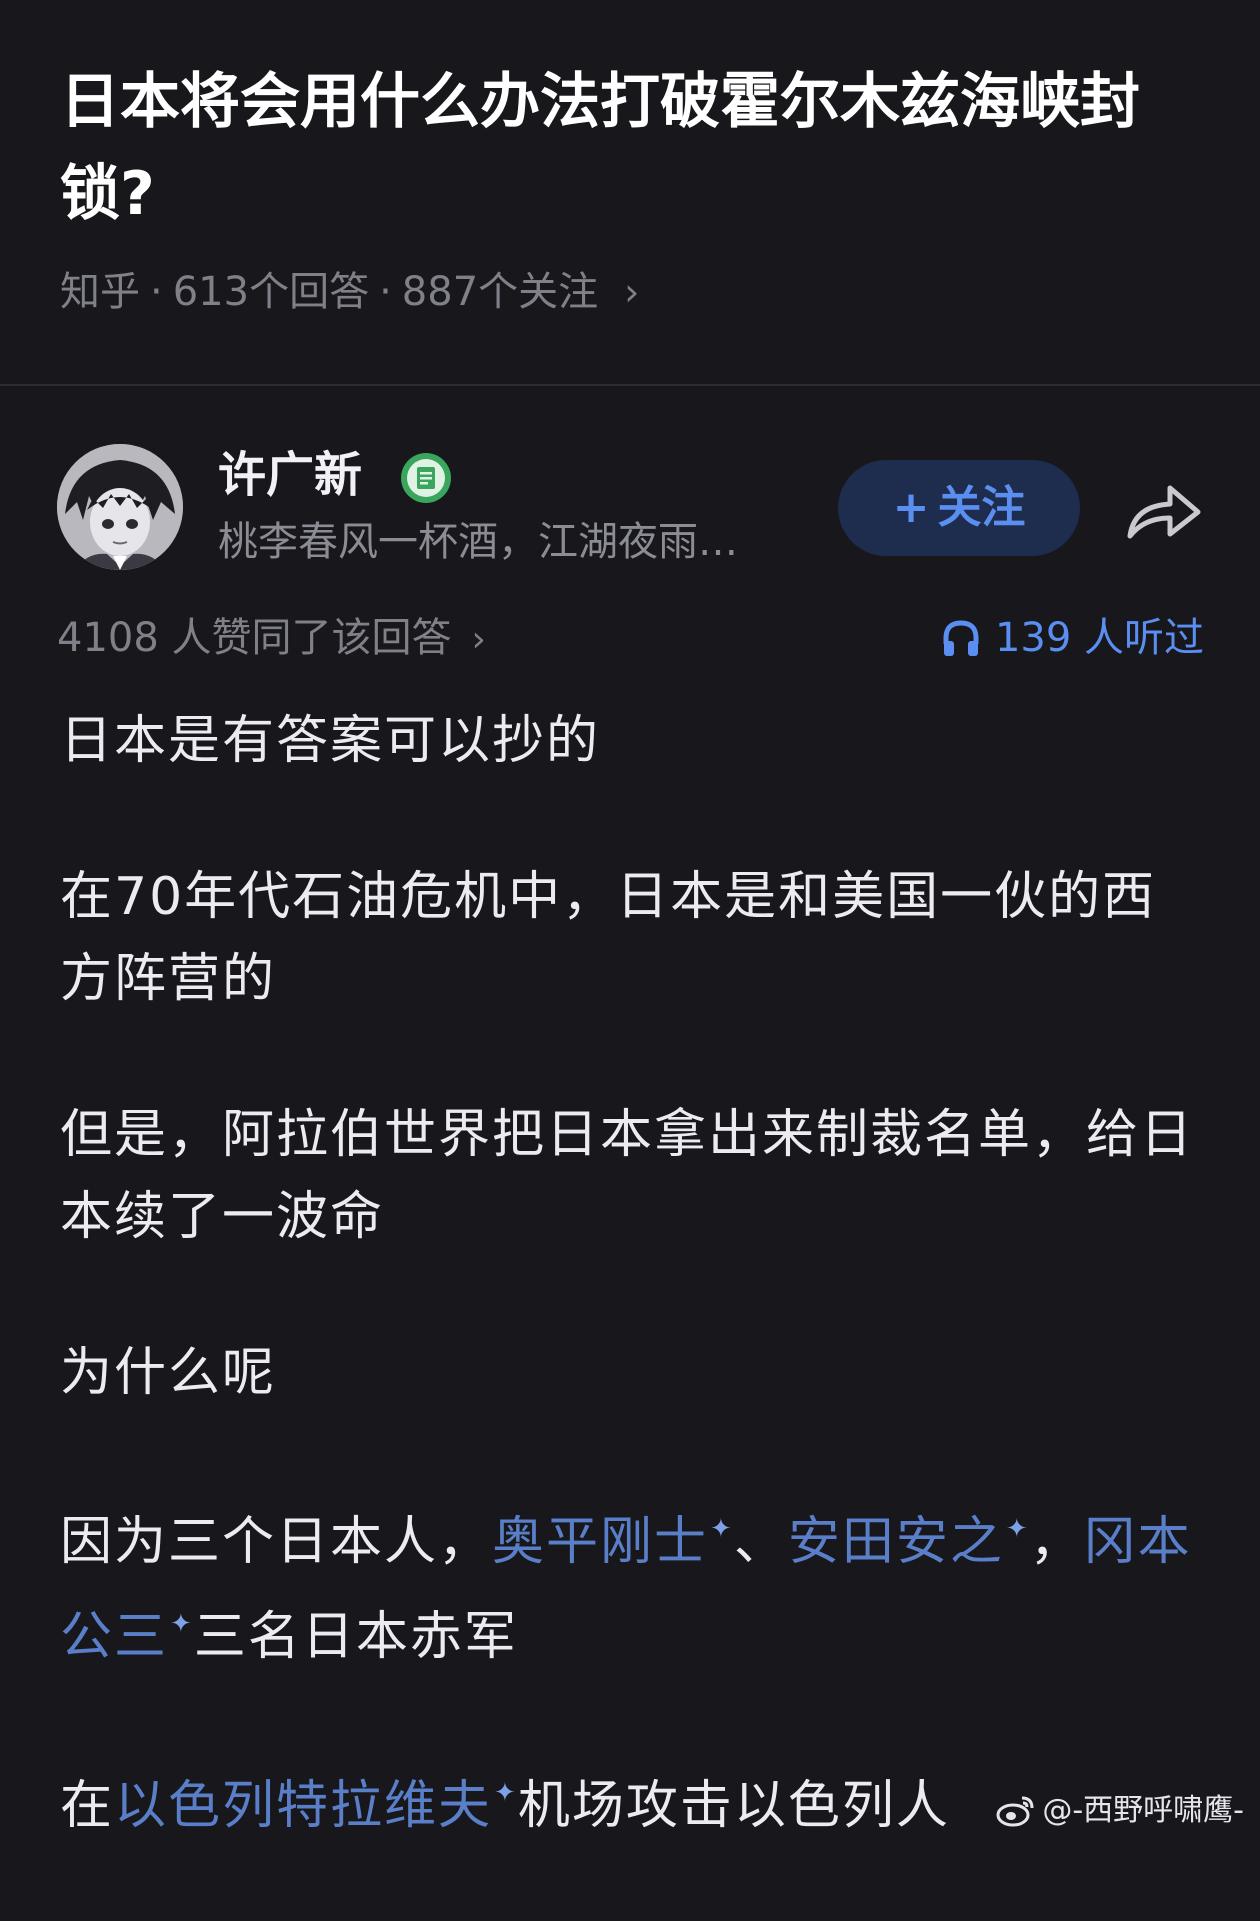 The height and width of the screenshot is (1921, 1260). I want to click on source-label: 知乎, so click(100, 292).